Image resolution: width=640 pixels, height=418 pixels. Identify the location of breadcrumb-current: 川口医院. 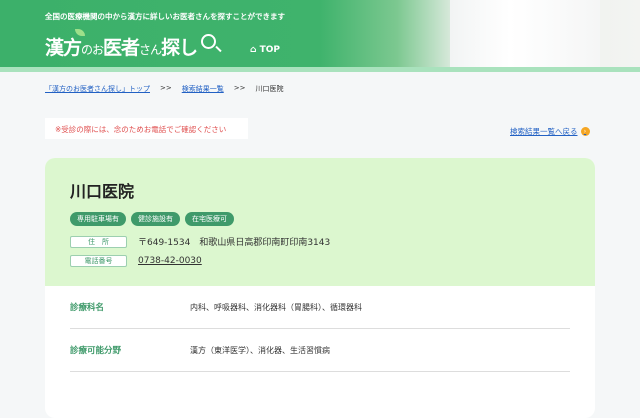
(269, 89).